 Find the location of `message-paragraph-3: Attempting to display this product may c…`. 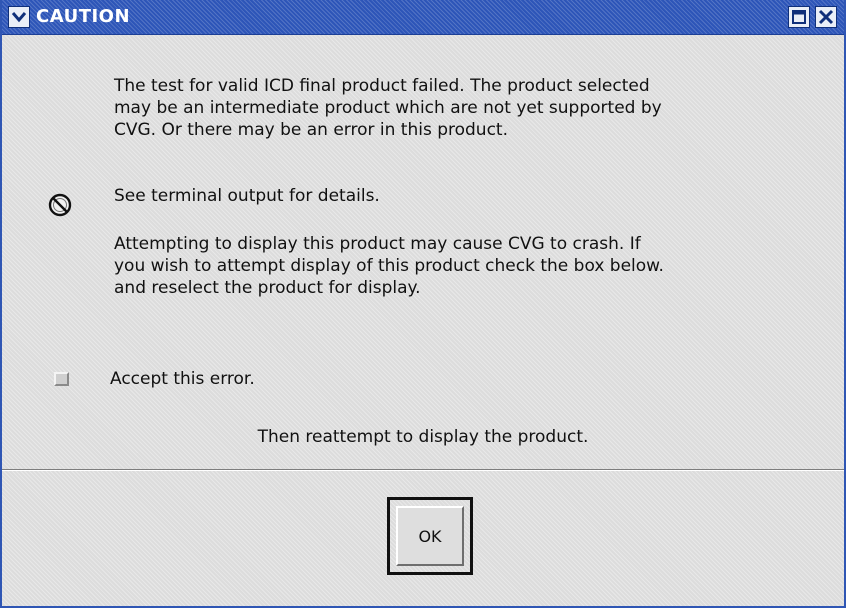

message-paragraph-3: Attempting to display this product may c… is located at coordinates (389, 266).